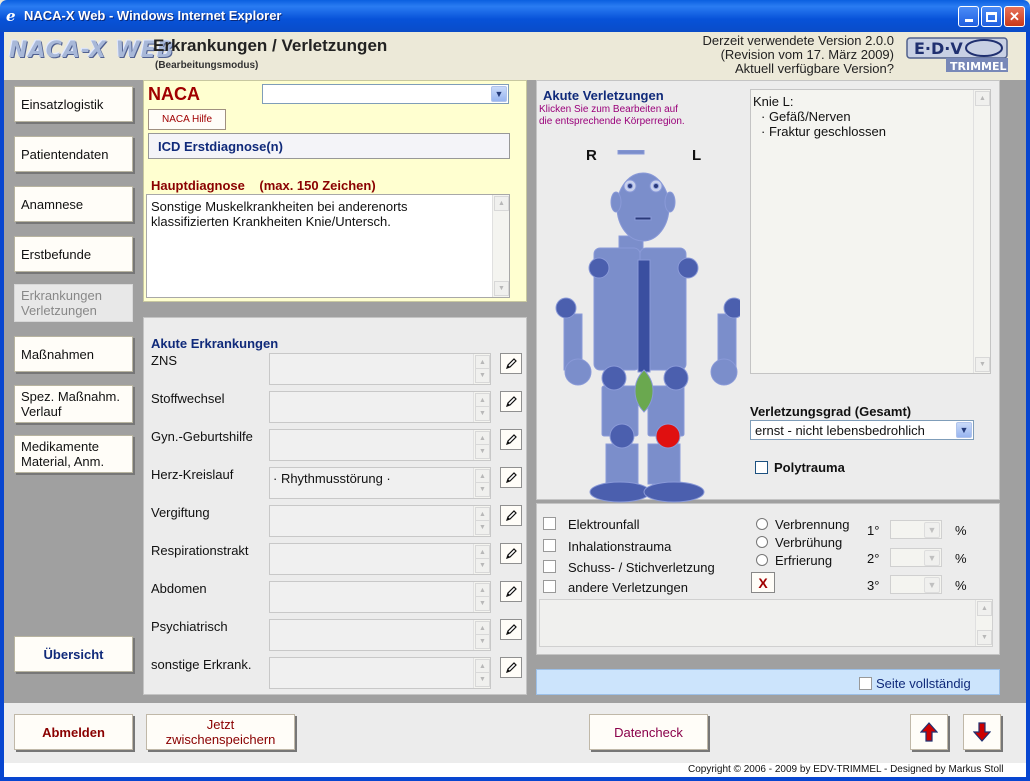  I want to click on ear-left, so click(670, 202).